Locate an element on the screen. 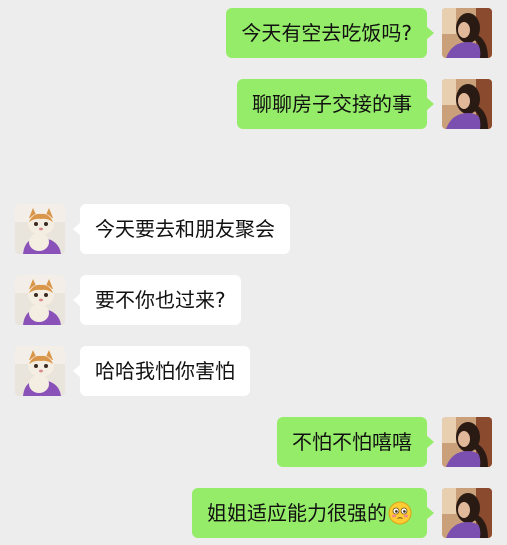  shy-flushed-face-emoji-icon is located at coordinates (400, 513).